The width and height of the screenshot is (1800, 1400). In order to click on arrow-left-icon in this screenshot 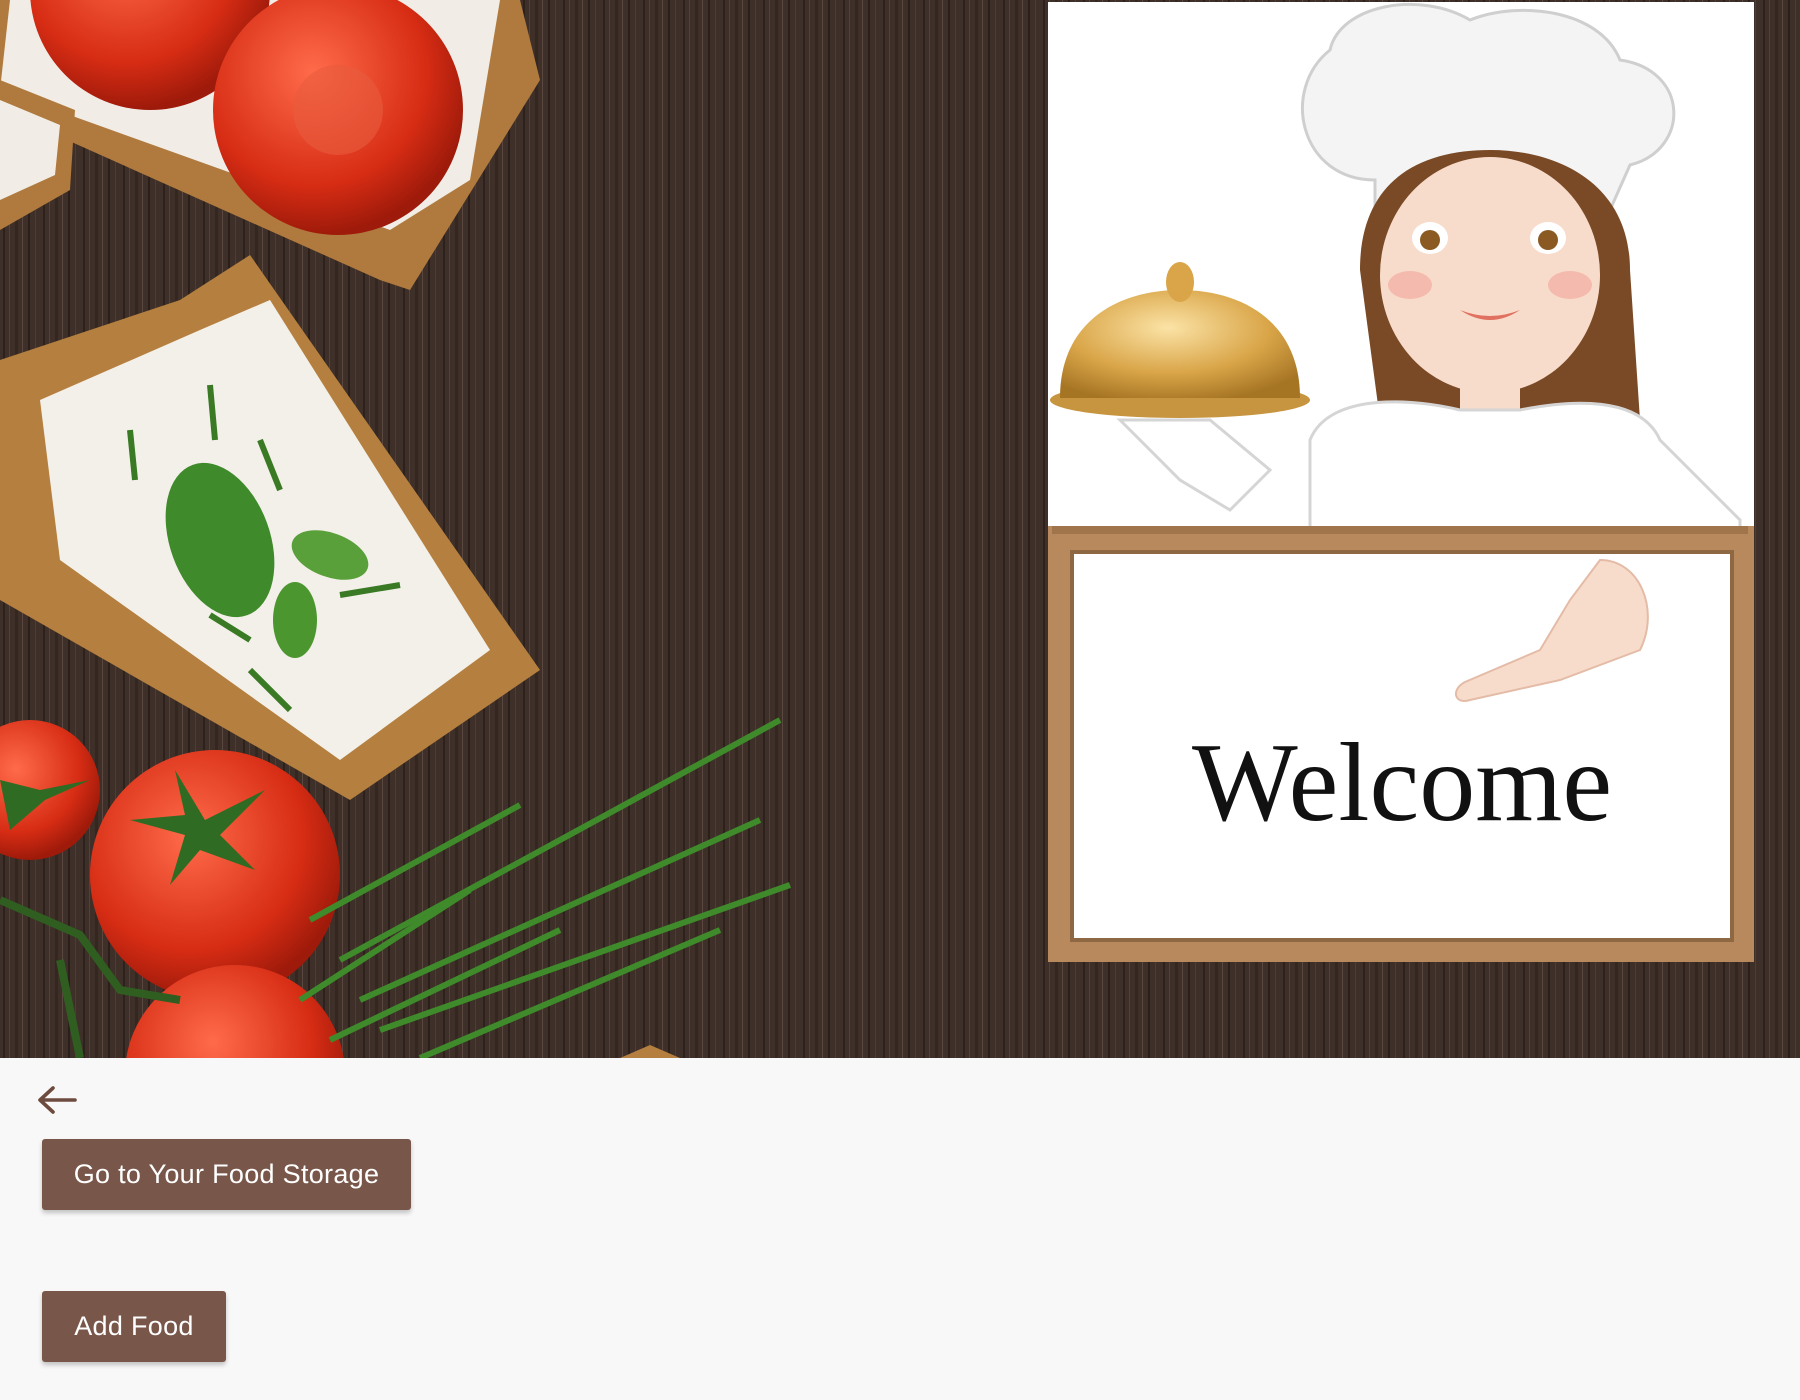, I will do `click(57, 1100)`.